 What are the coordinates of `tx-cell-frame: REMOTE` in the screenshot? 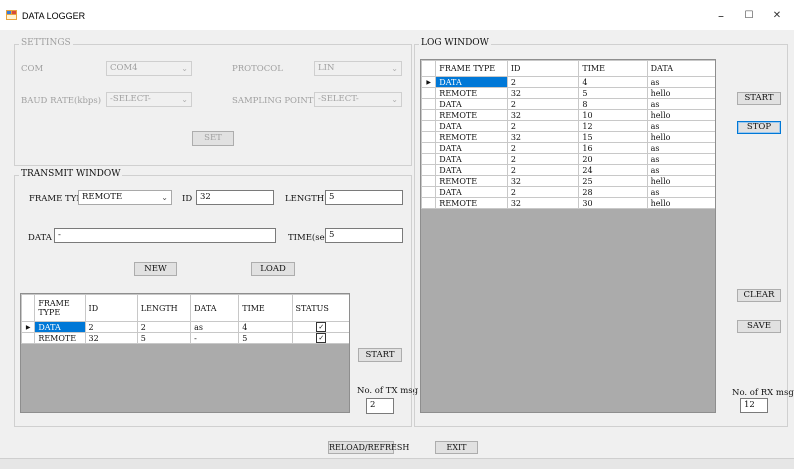 It's located at (60, 338).